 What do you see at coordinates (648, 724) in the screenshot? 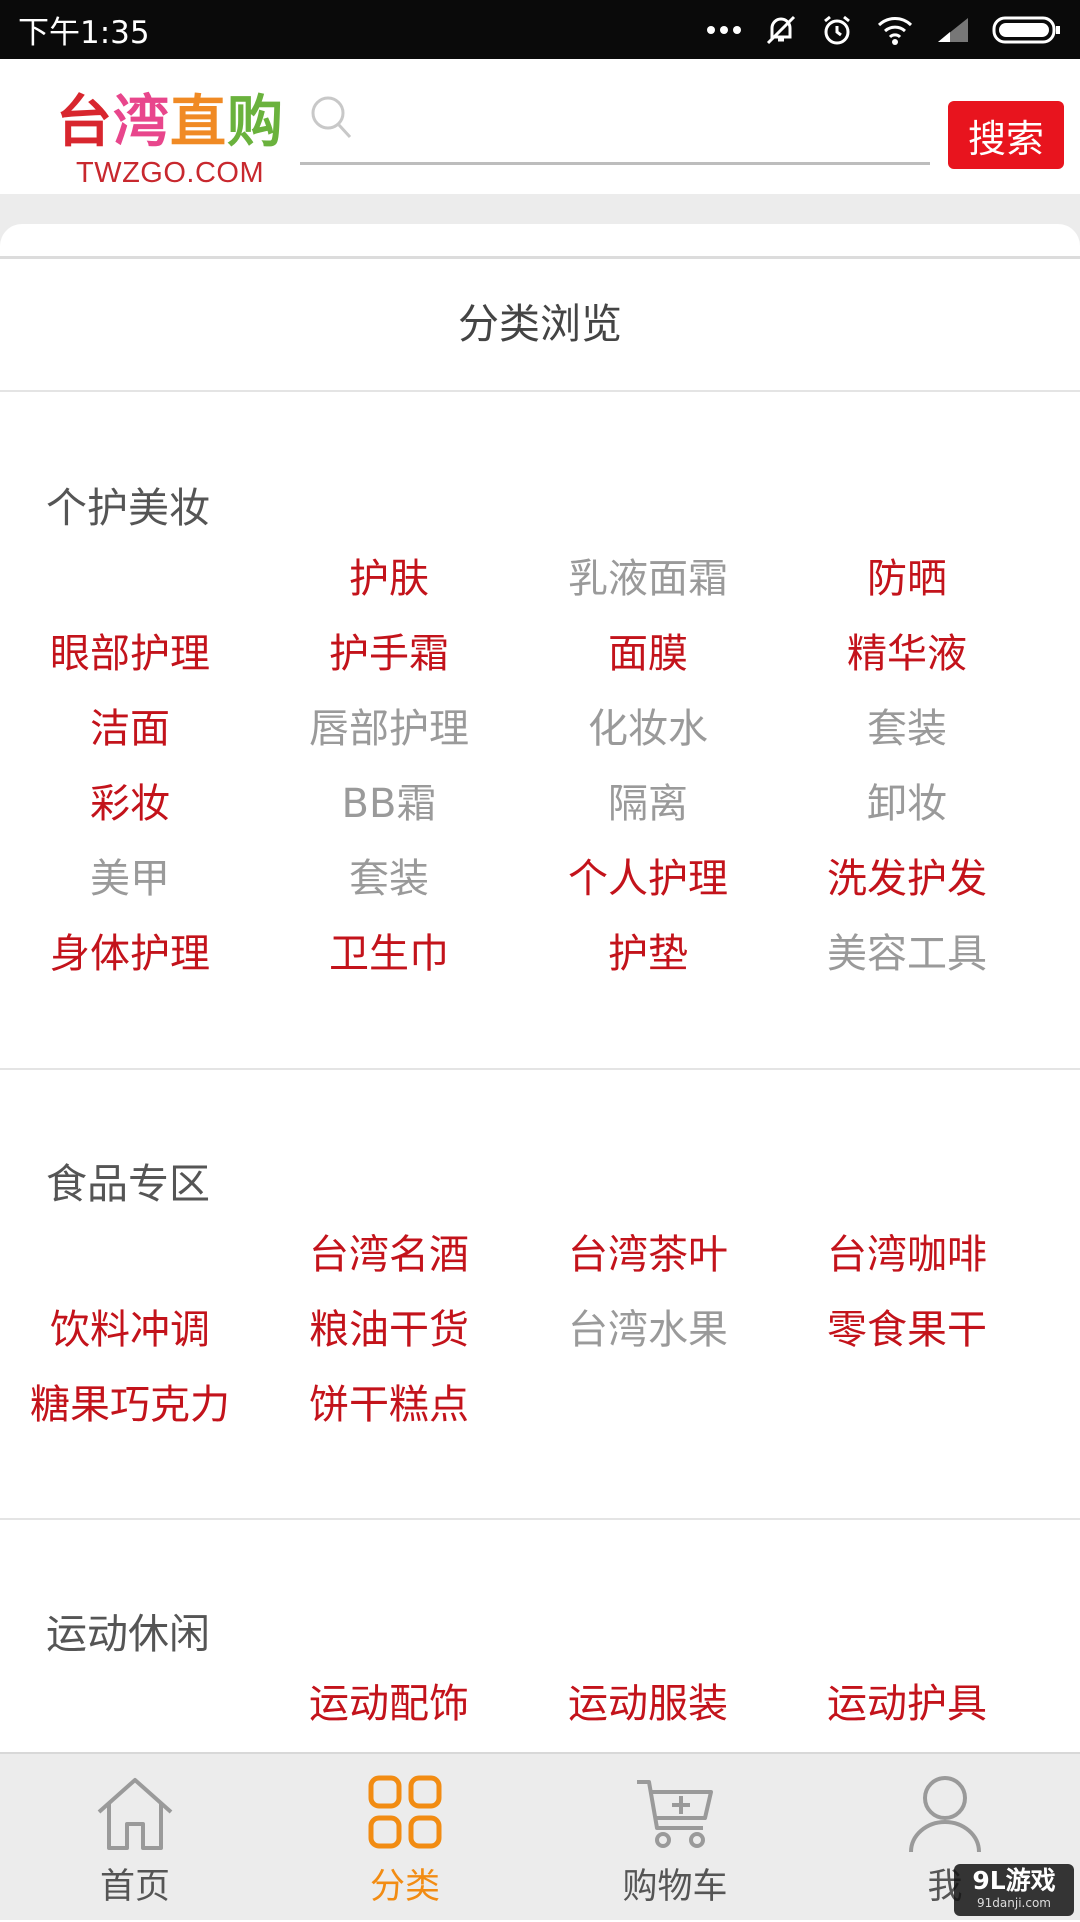
I see `category-item: 化妆水` at bounding box center [648, 724].